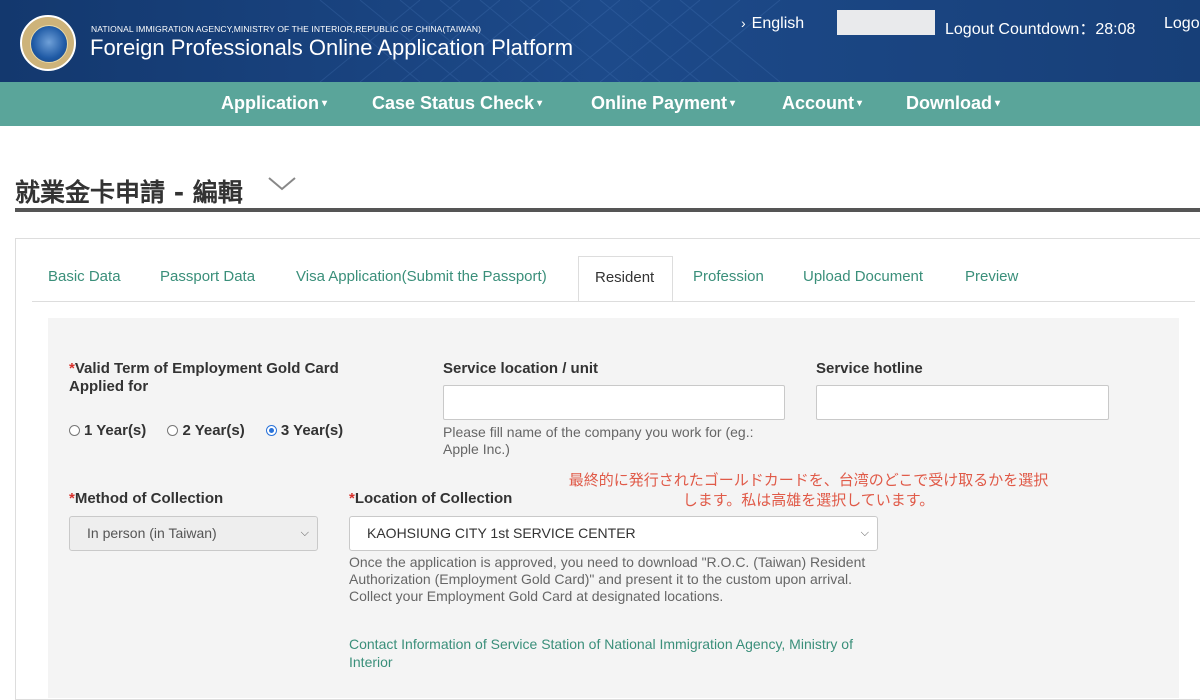 This screenshot has height=700, width=1200. I want to click on nav-download: Download ▾, so click(953, 103).